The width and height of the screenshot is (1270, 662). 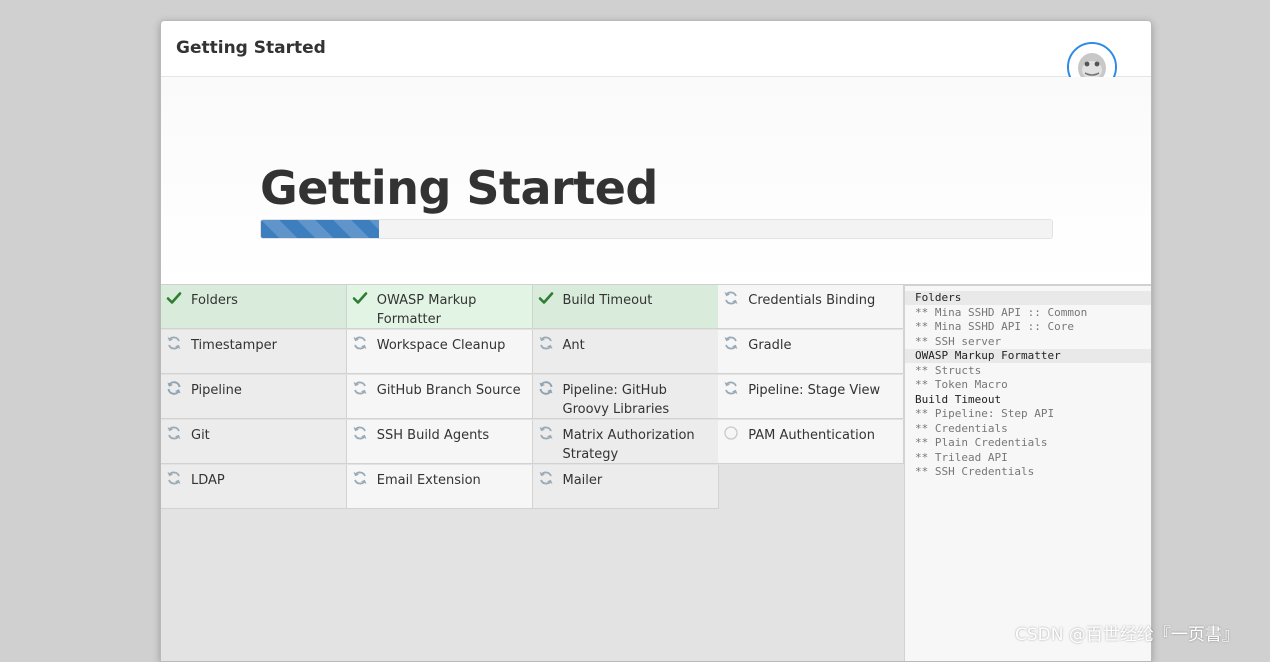 What do you see at coordinates (441, 345) in the screenshot?
I see `plugin-label: Workspace Cleanup` at bounding box center [441, 345].